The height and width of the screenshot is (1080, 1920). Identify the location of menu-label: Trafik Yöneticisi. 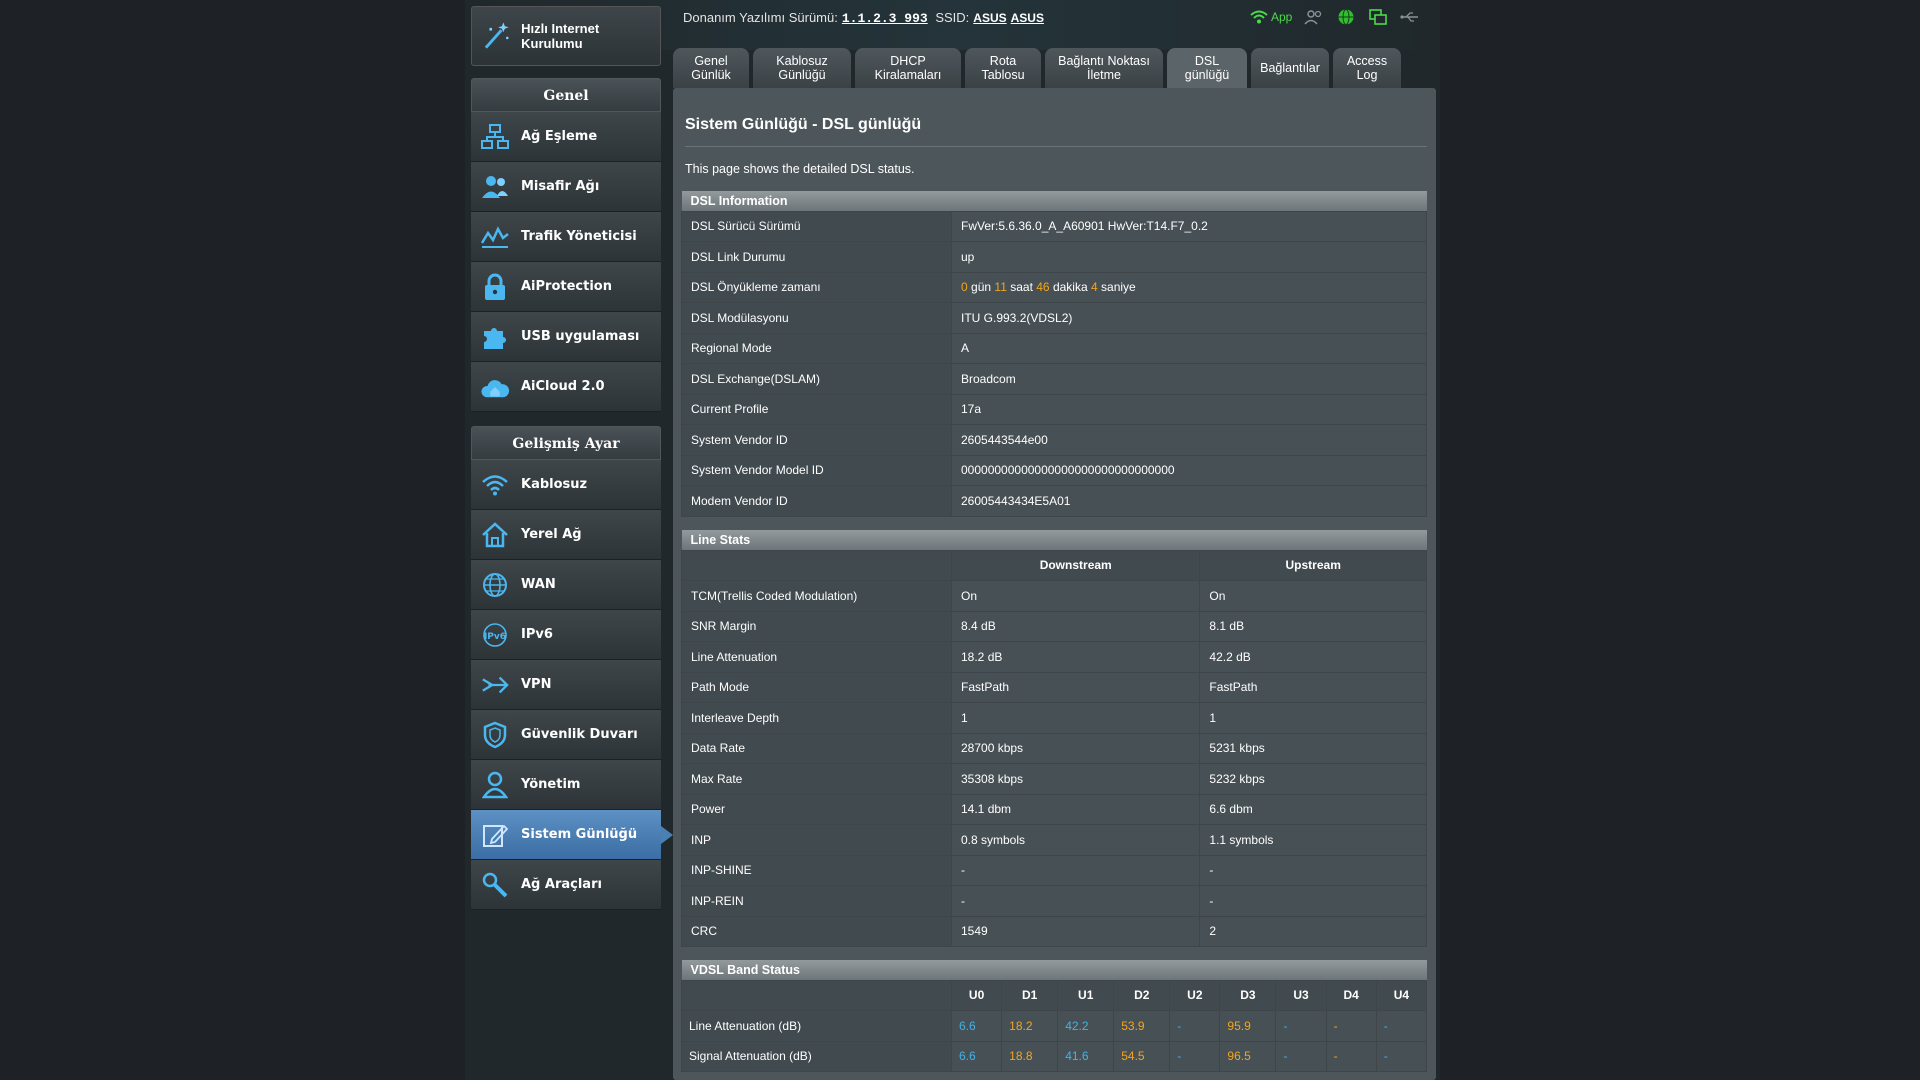
(579, 236).